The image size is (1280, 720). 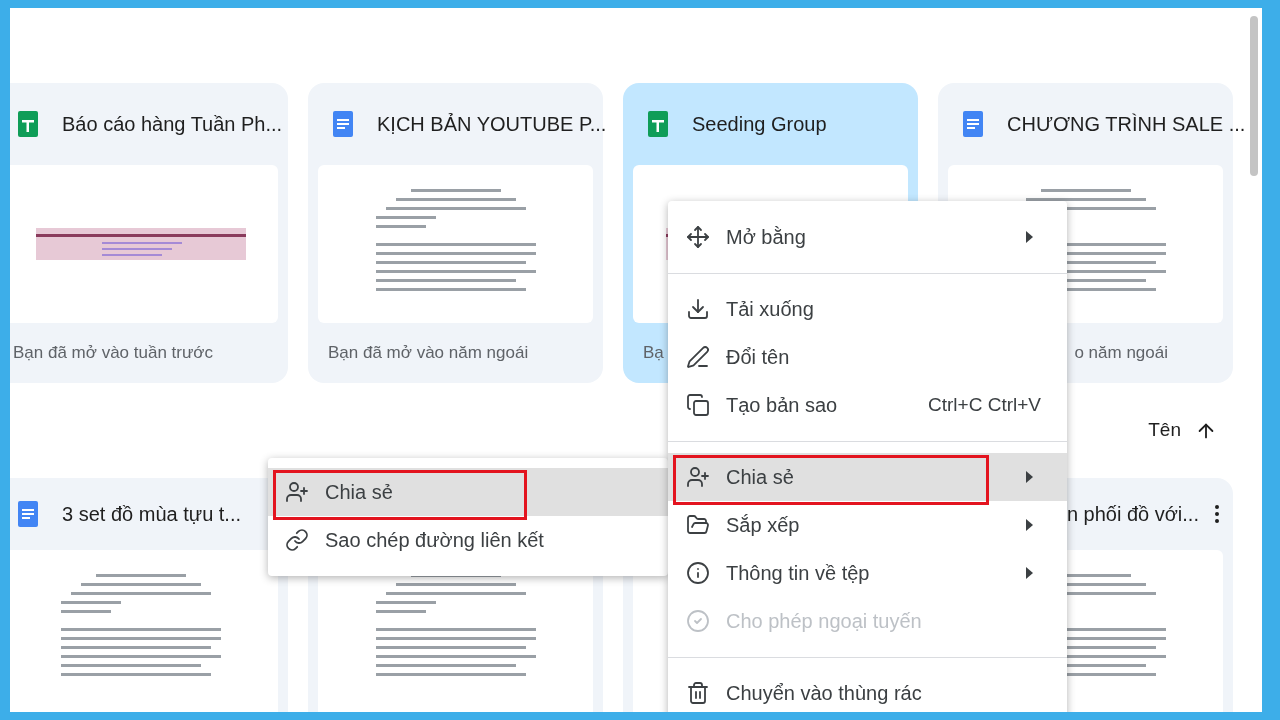 I want to click on check-circle-icon, so click(x=698, y=621).